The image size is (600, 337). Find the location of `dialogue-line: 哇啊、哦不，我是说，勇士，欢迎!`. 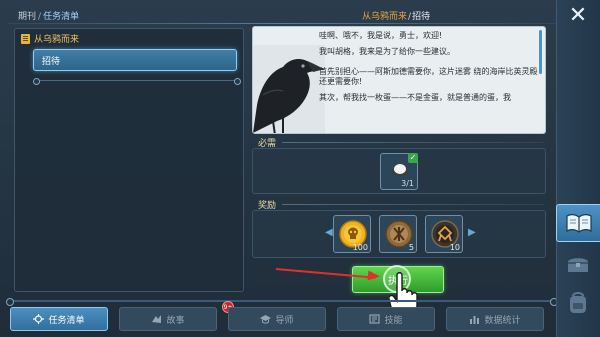

dialogue-line: 哇啊、哦不，我是说，勇士，欢迎! is located at coordinates (381, 35).